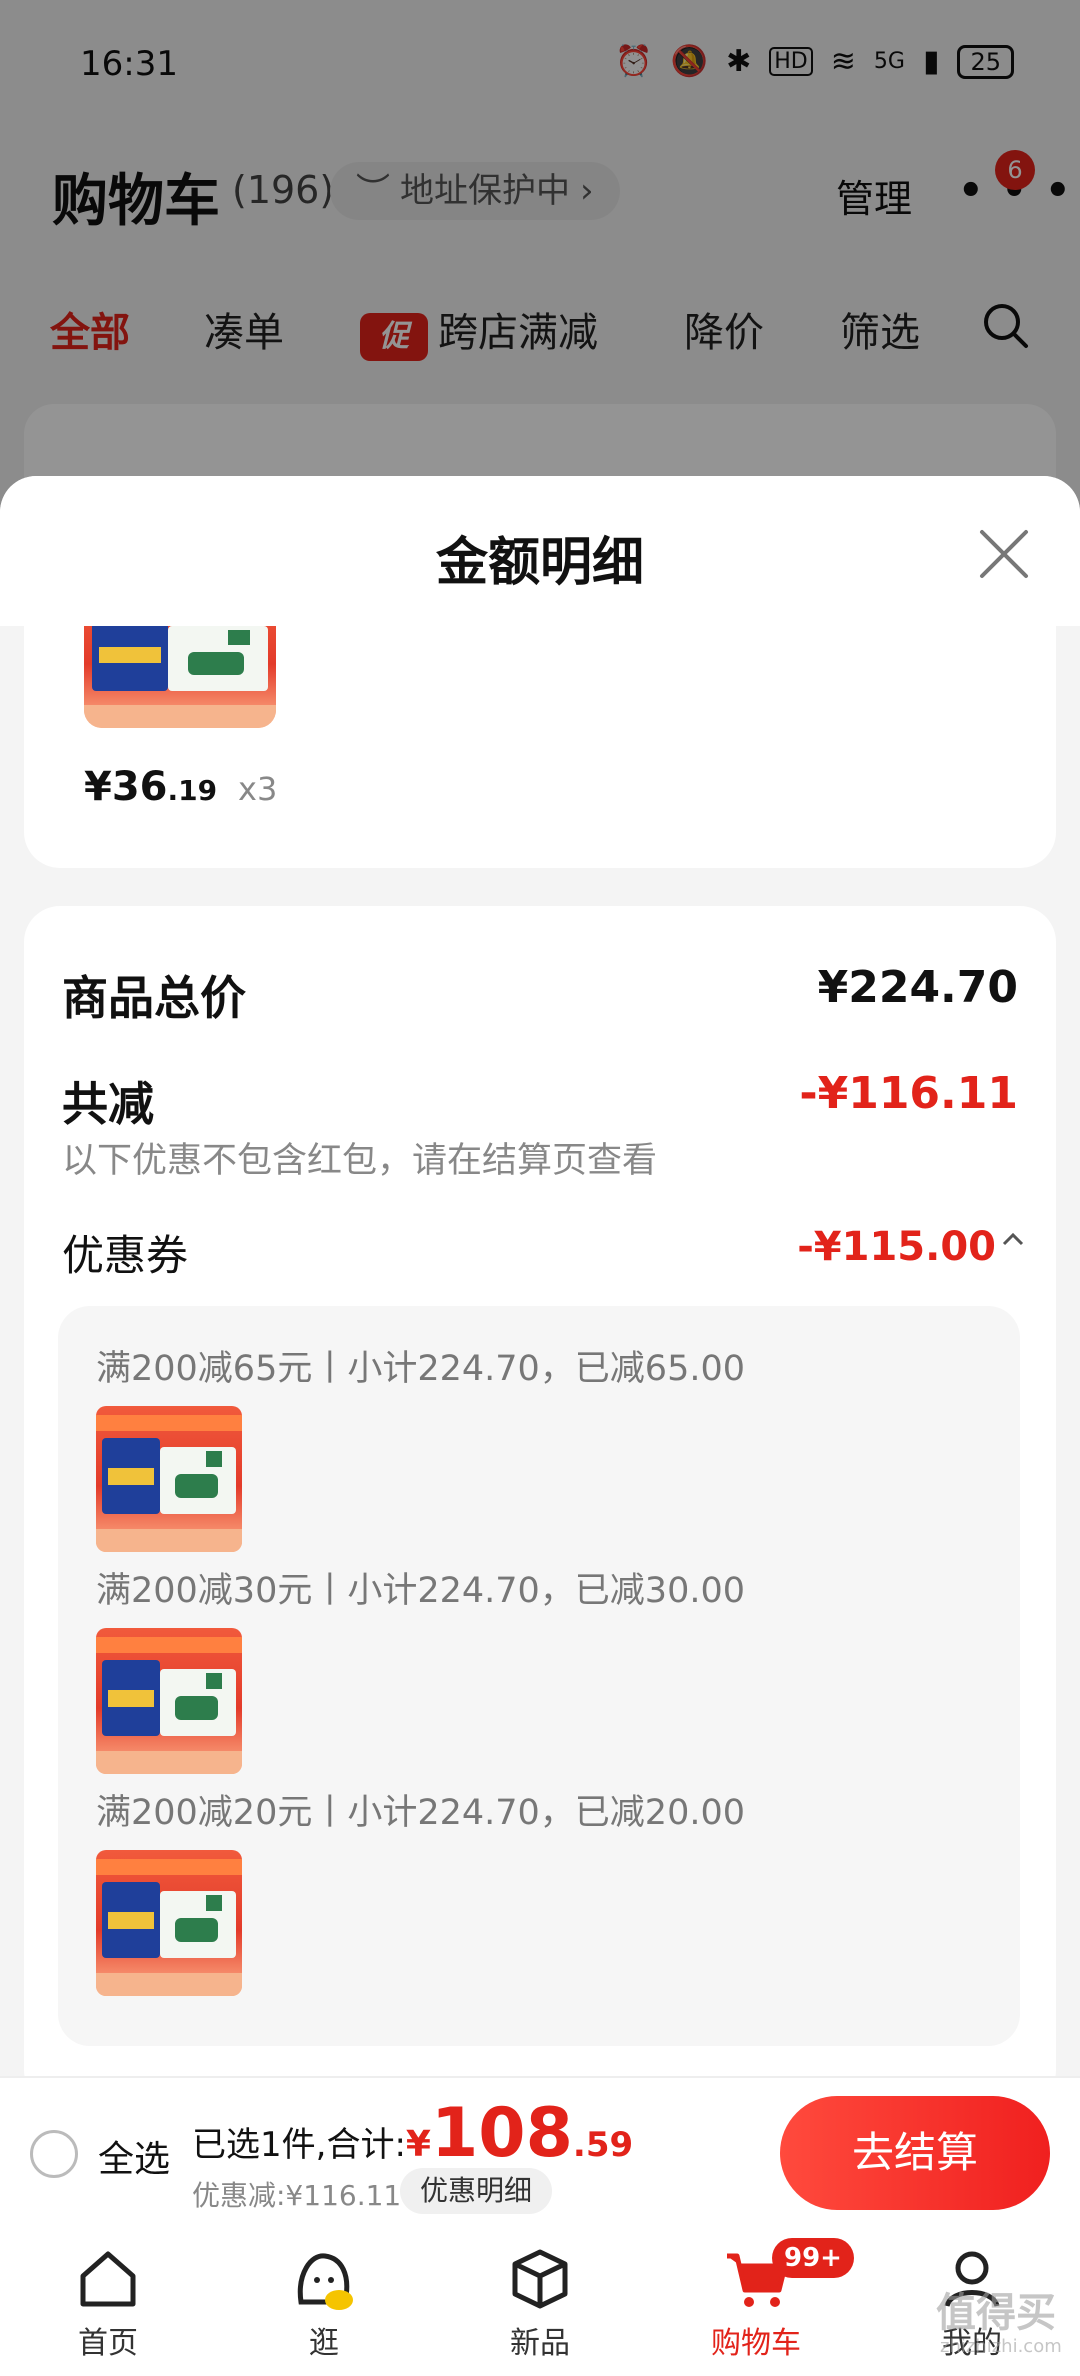 This screenshot has height=2376, width=1080. I want to click on tab-new-label: 新品, so click(540, 2343).